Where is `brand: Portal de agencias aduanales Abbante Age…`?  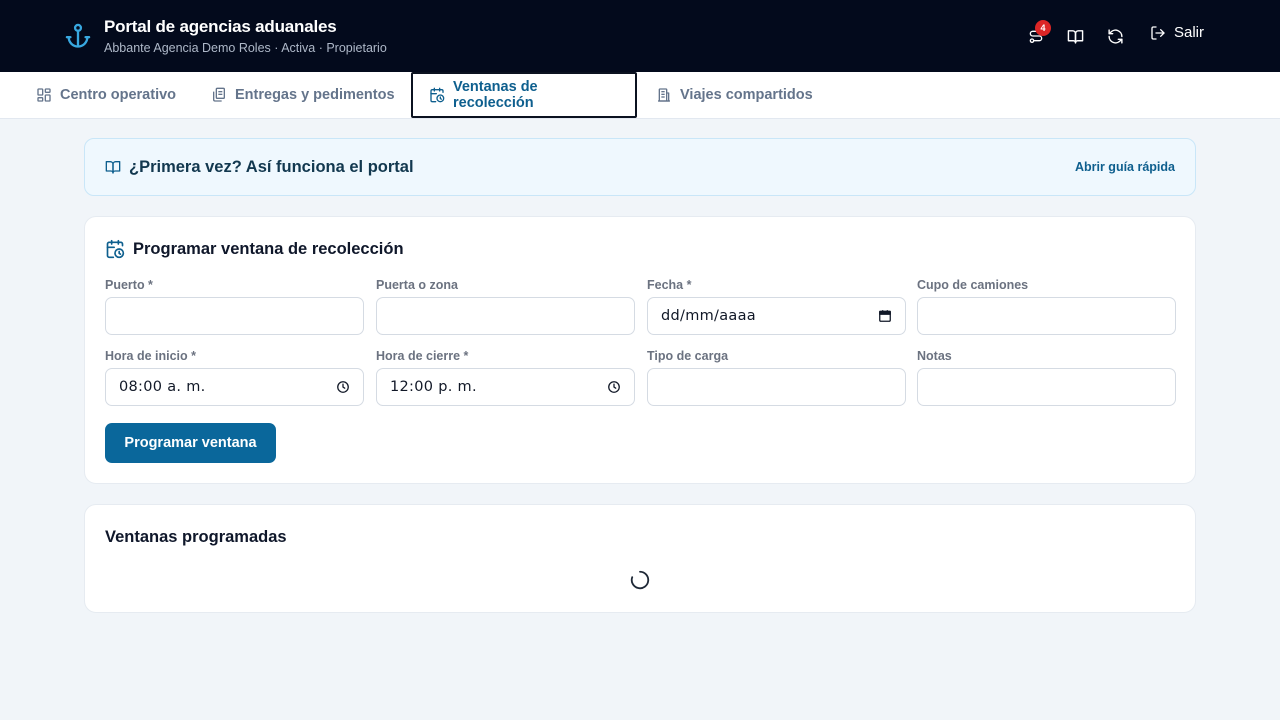 brand: Portal de agencias aduanales Abbante Age… is located at coordinates (245, 36).